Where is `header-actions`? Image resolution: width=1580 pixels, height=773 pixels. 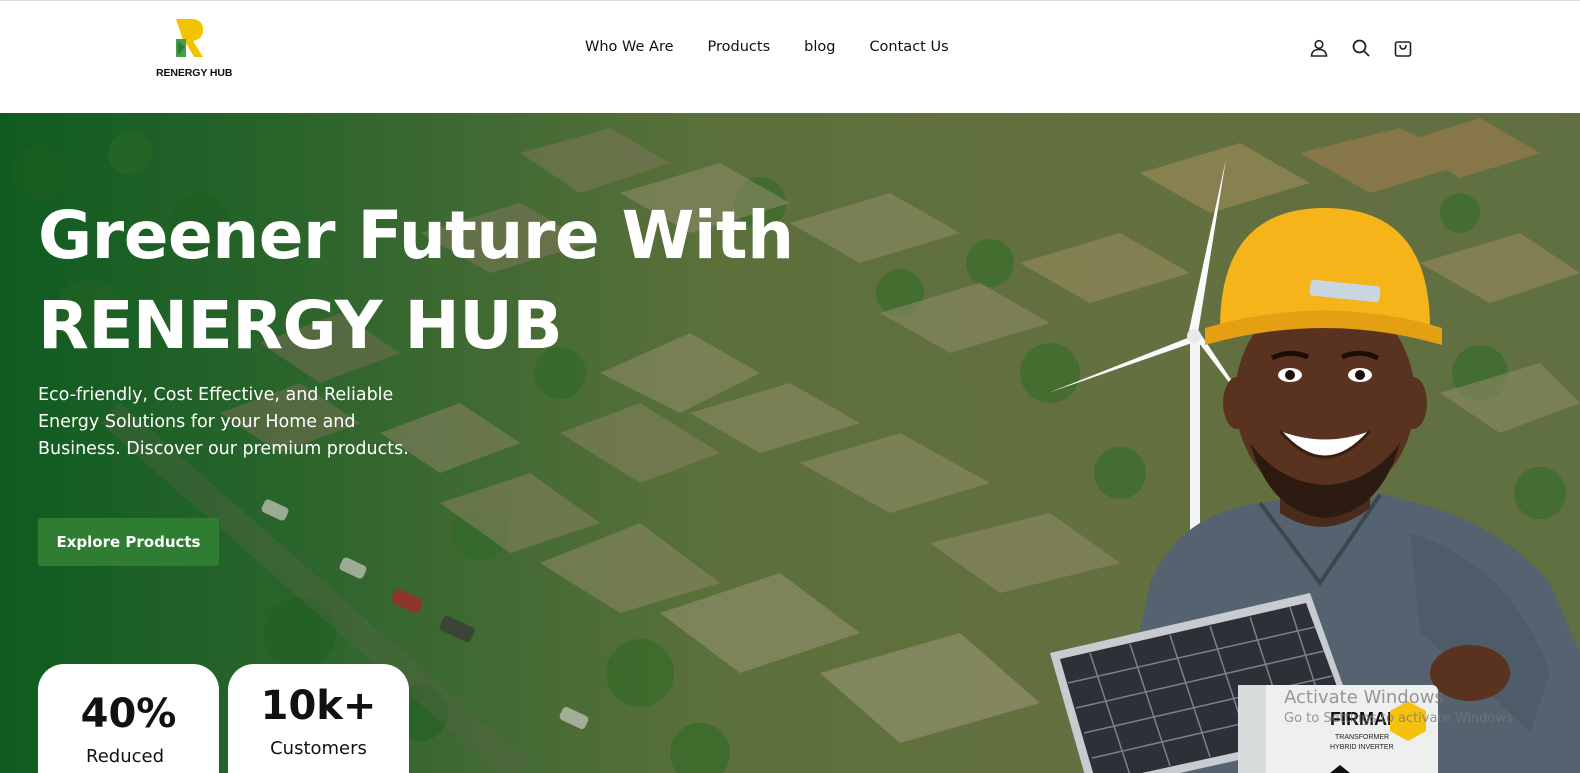 header-actions is located at coordinates (1371, 48).